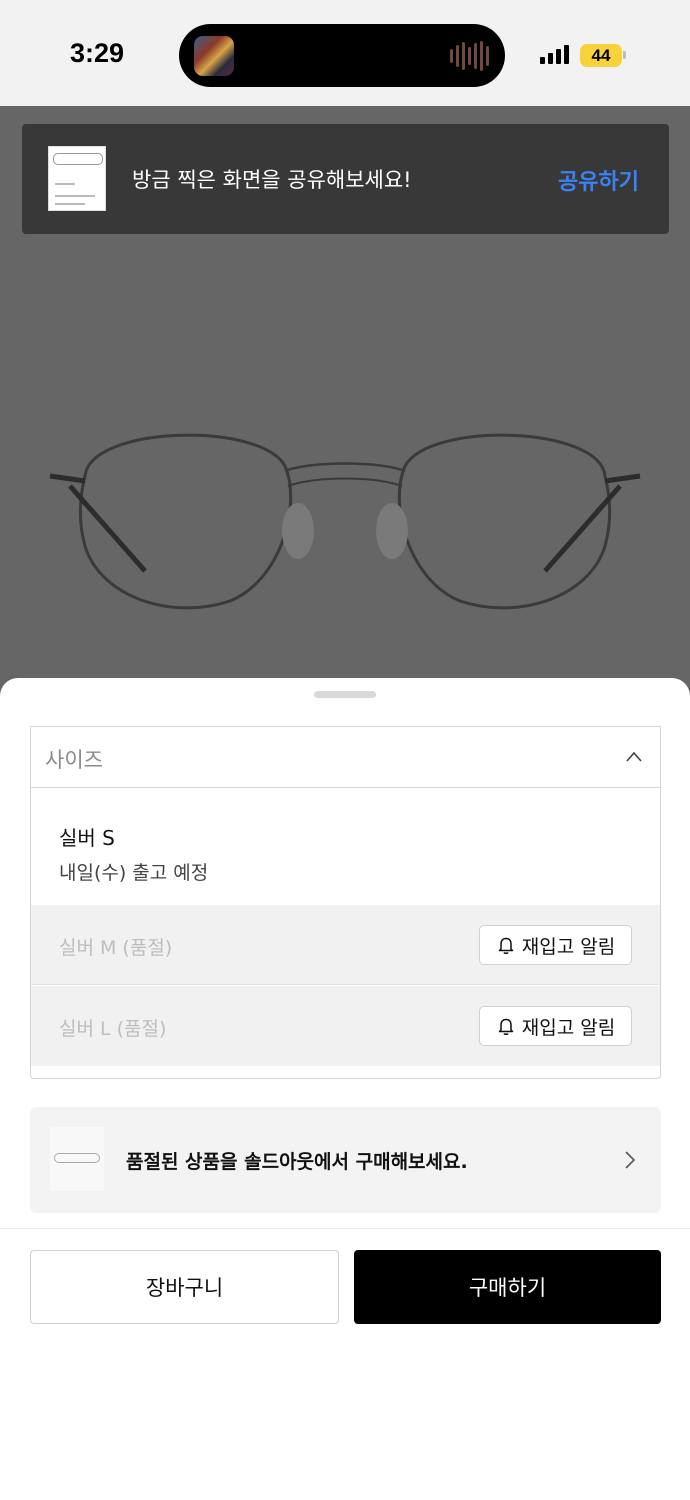 Image resolution: width=690 pixels, height=1500 pixels. What do you see at coordinates (113, 1029) in the screenshot?
I see `option-name: 실버 L (품절)` at bounding box center [113, 1029].